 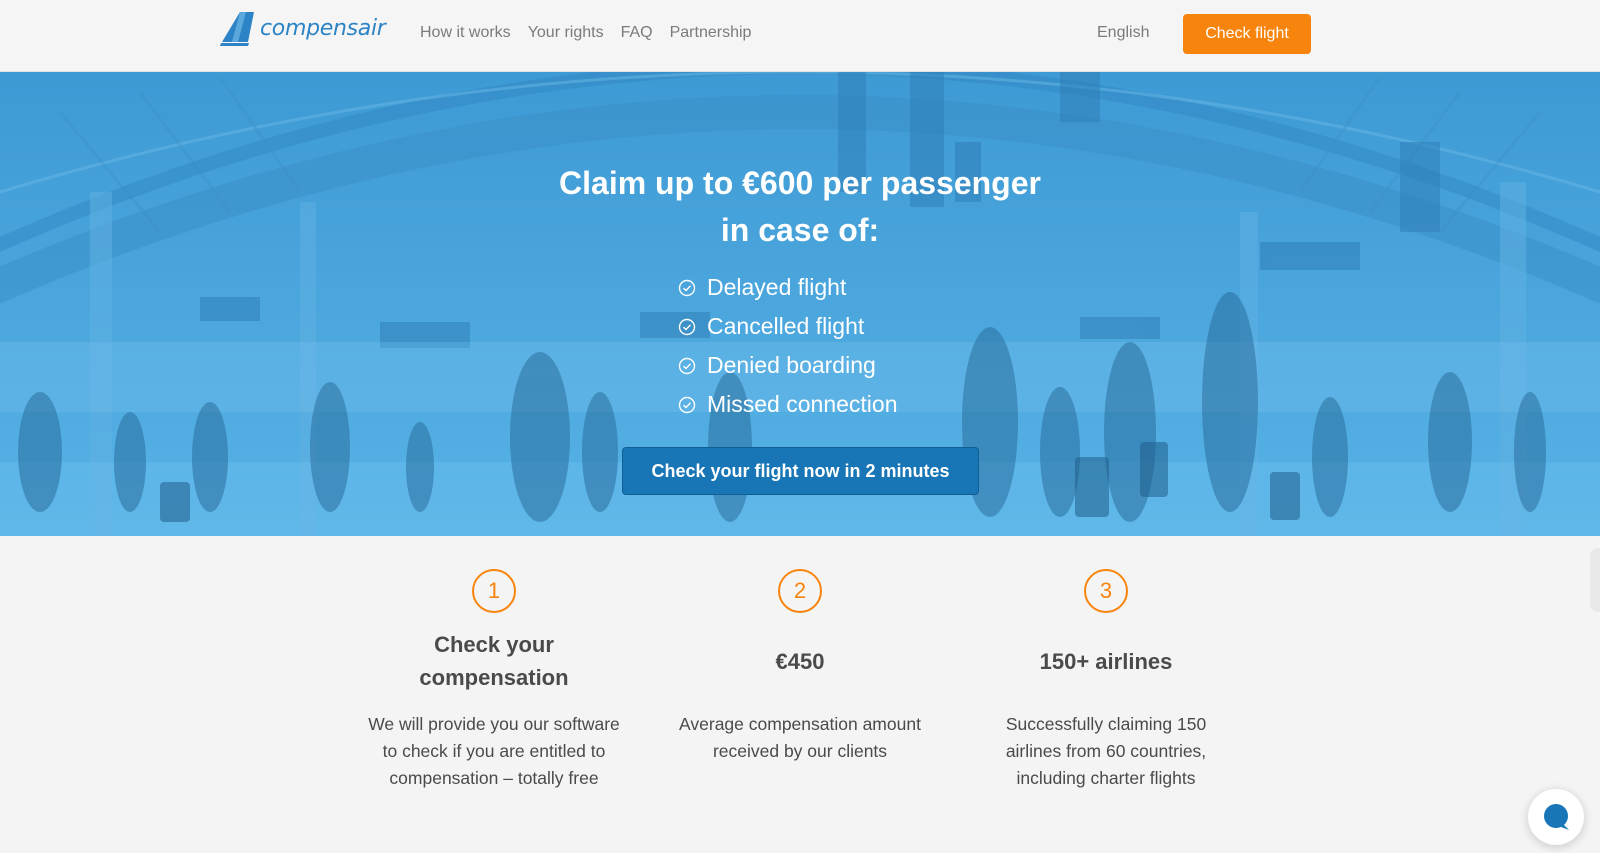 I want to click on step-number-badge: 2, so click(x=800, y=591).